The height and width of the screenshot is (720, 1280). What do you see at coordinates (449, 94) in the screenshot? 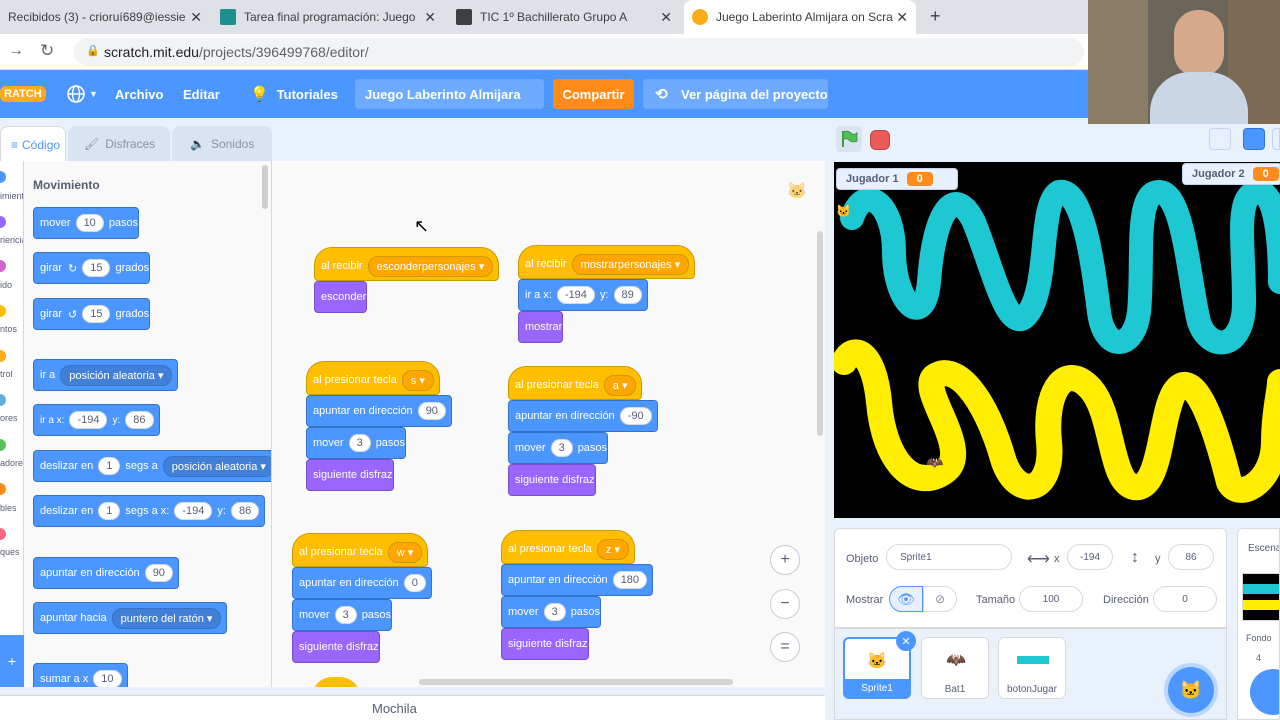
I see `project-title-input: Juego Laberinto Almijara` at bounding box center [449, 94].